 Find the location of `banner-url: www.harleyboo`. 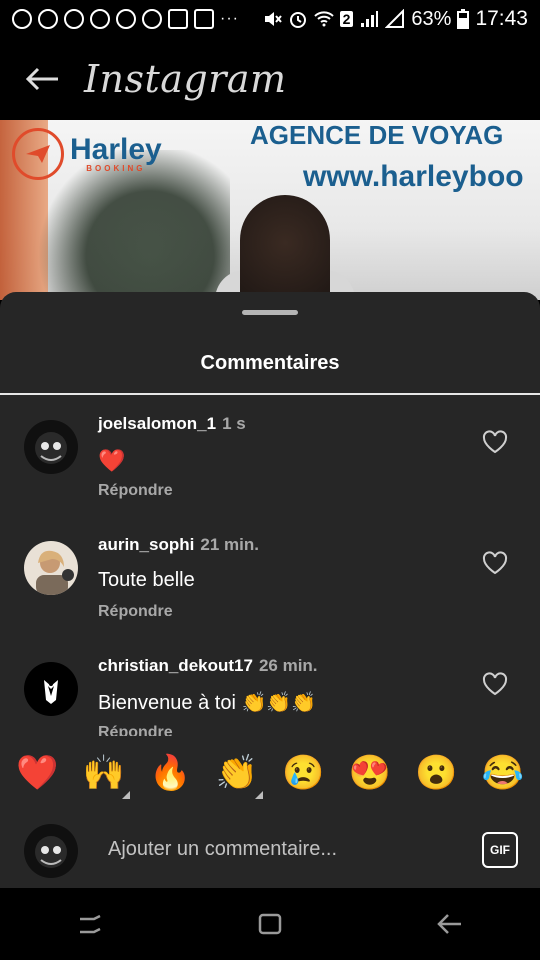

banner-url: www.harleyboo is located at coordinates (413, 176).